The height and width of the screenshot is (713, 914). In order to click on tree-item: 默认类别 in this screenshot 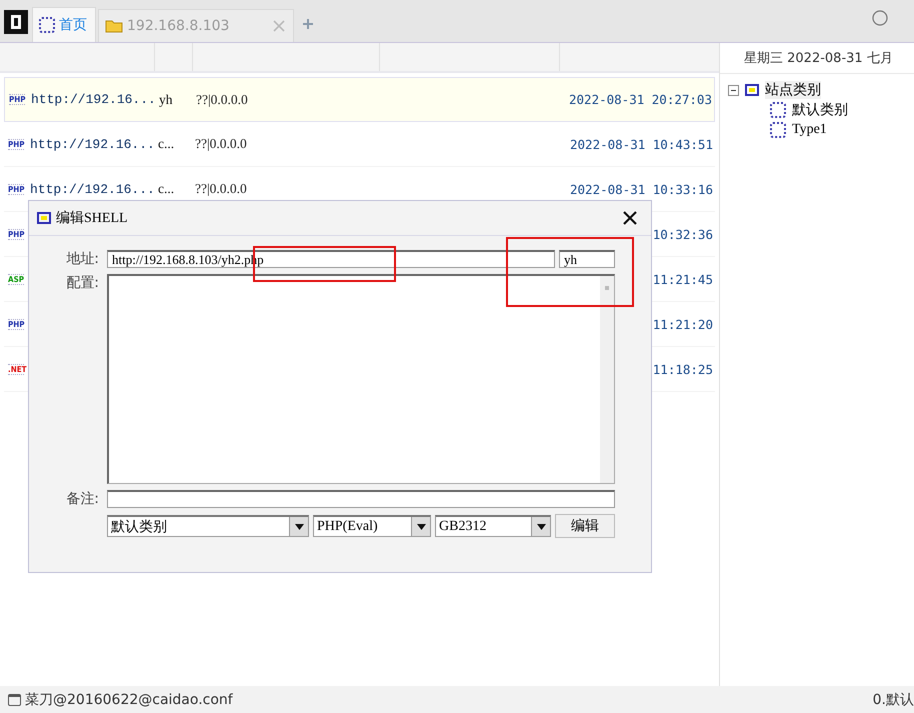, I will do `click(820, 110)`.